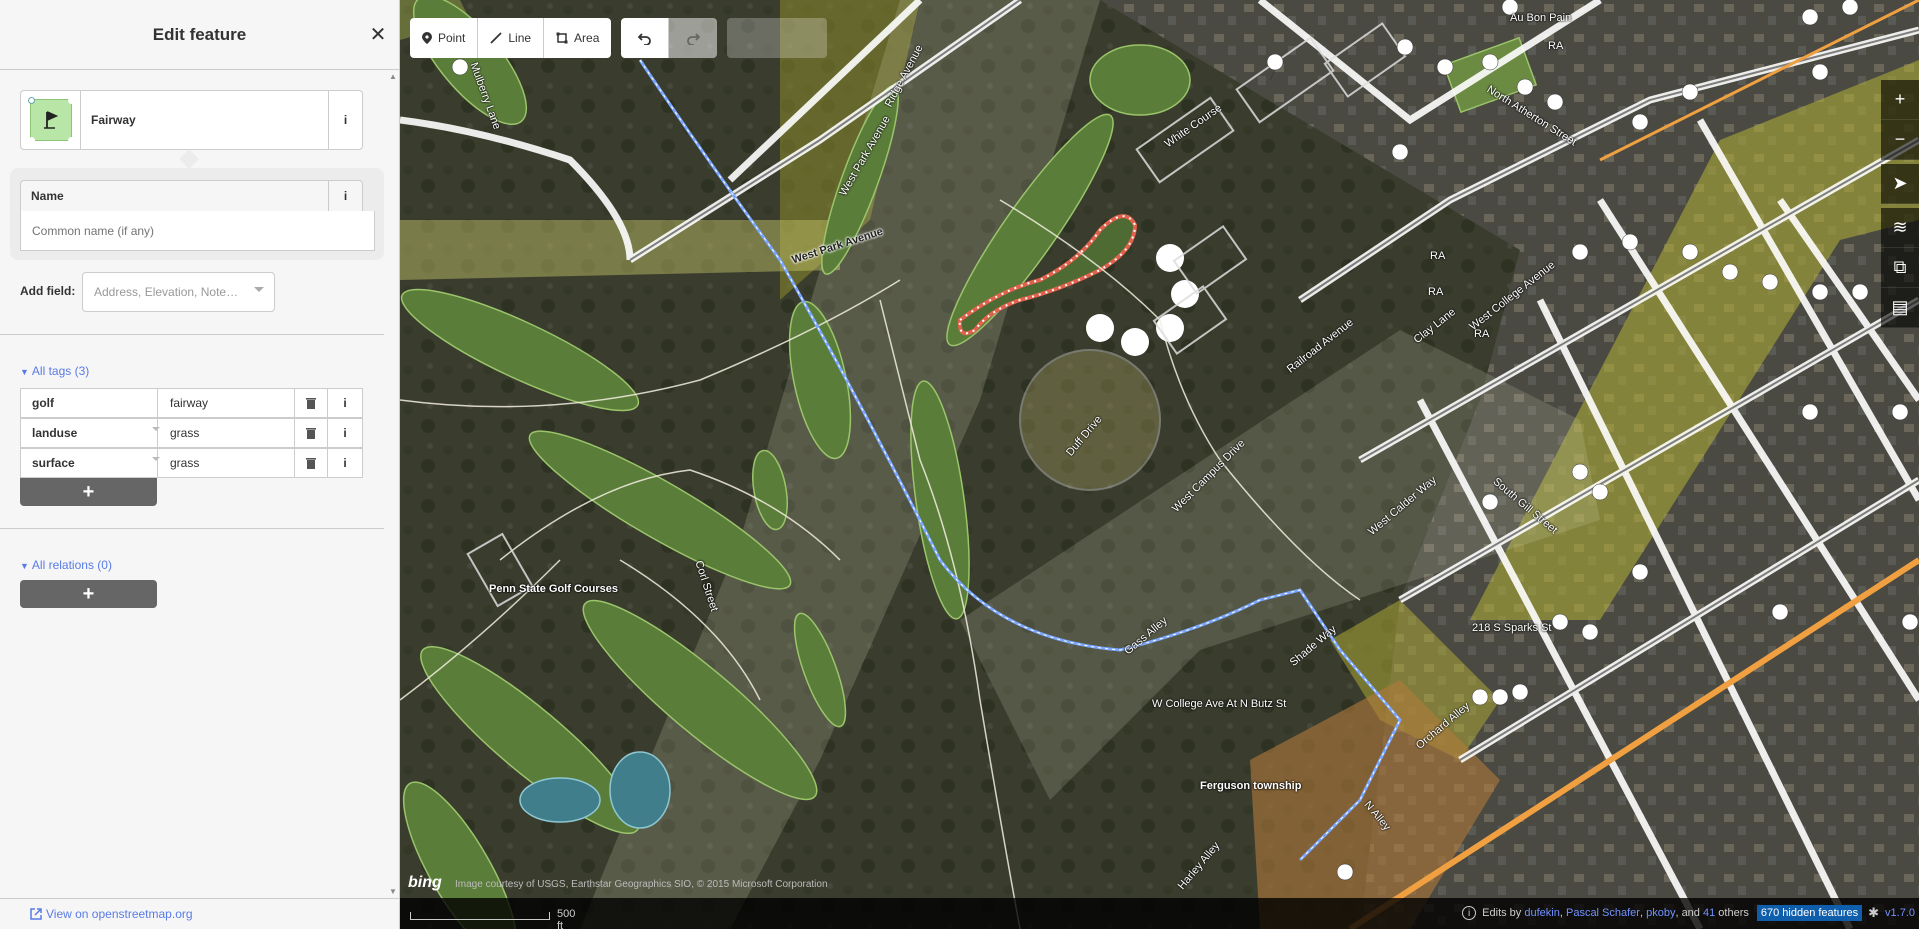 Image resolution: width=1919 pixels, height=929 pixels. I want to click on layers-icon: ≋, so click(1900, 228).